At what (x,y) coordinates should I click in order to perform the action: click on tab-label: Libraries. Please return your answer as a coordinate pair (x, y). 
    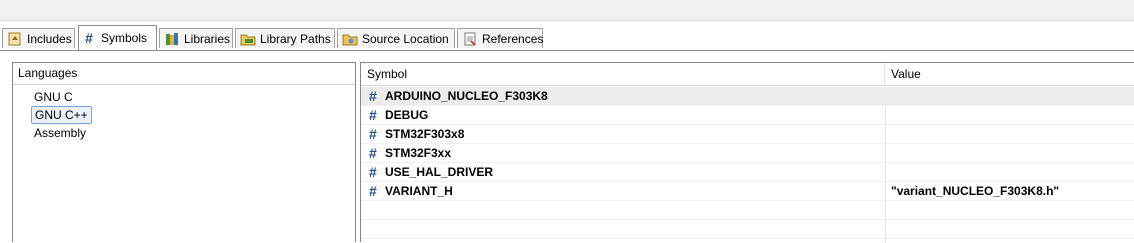
    Looking at the image, I should click on (207, 38).